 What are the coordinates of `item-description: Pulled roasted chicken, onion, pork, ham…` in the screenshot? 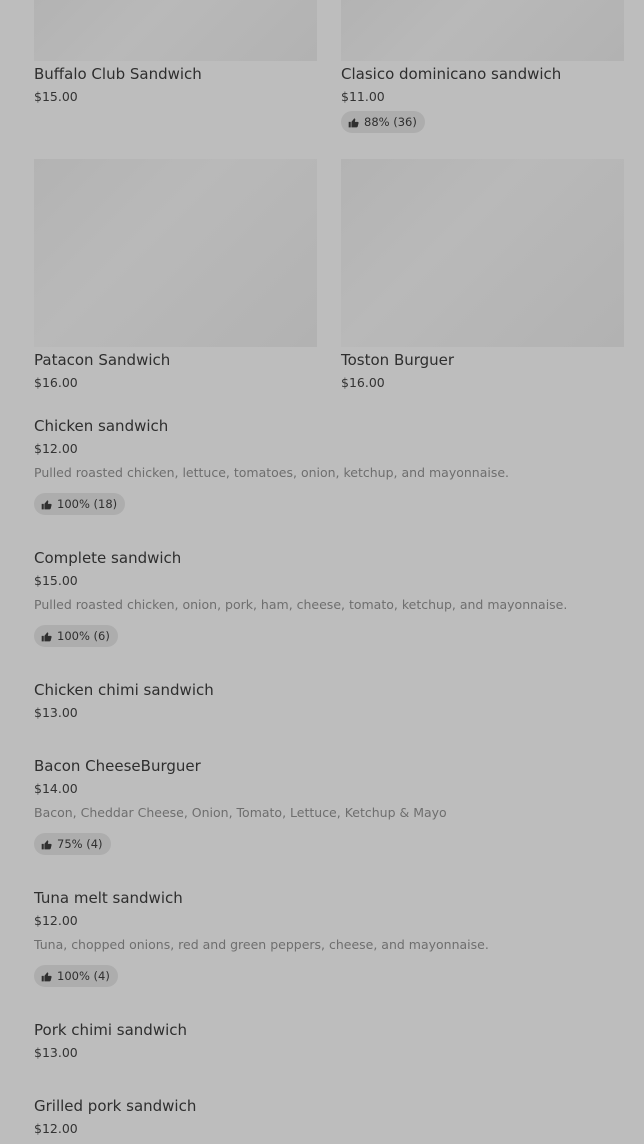 It's located at (301, 604).